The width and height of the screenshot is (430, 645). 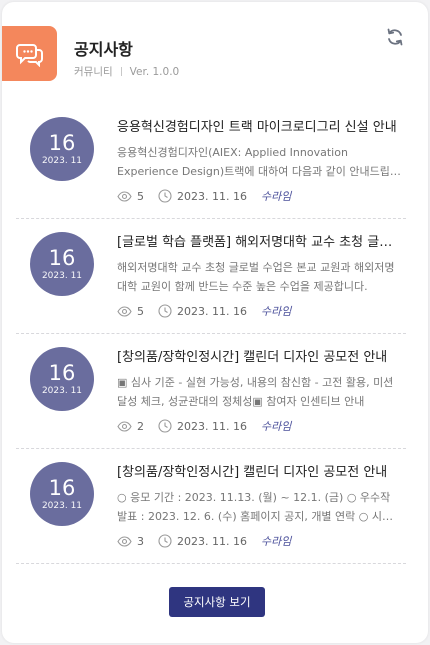 I want to click on widget-meta: 커뮤니티 Ver. 1.0.0, so click(x=126, y=71).